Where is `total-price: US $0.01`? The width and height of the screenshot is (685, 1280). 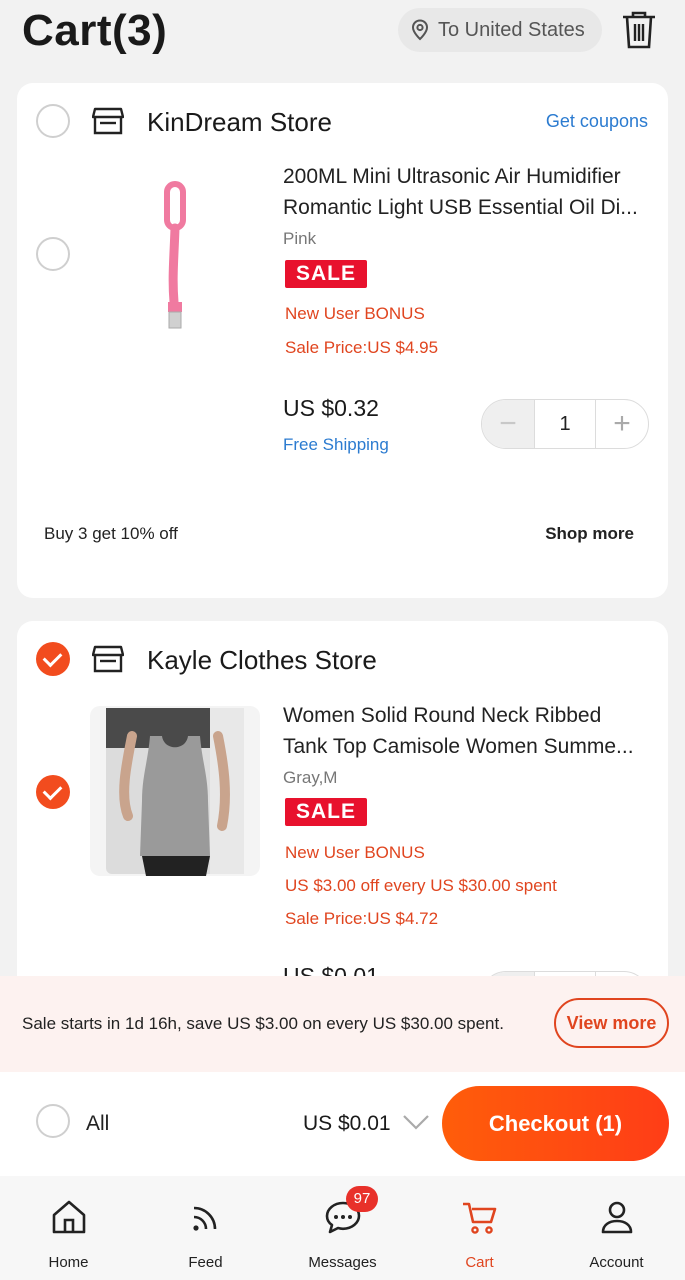 total-price: US $0.01 is located at coordinates (347, 1124).